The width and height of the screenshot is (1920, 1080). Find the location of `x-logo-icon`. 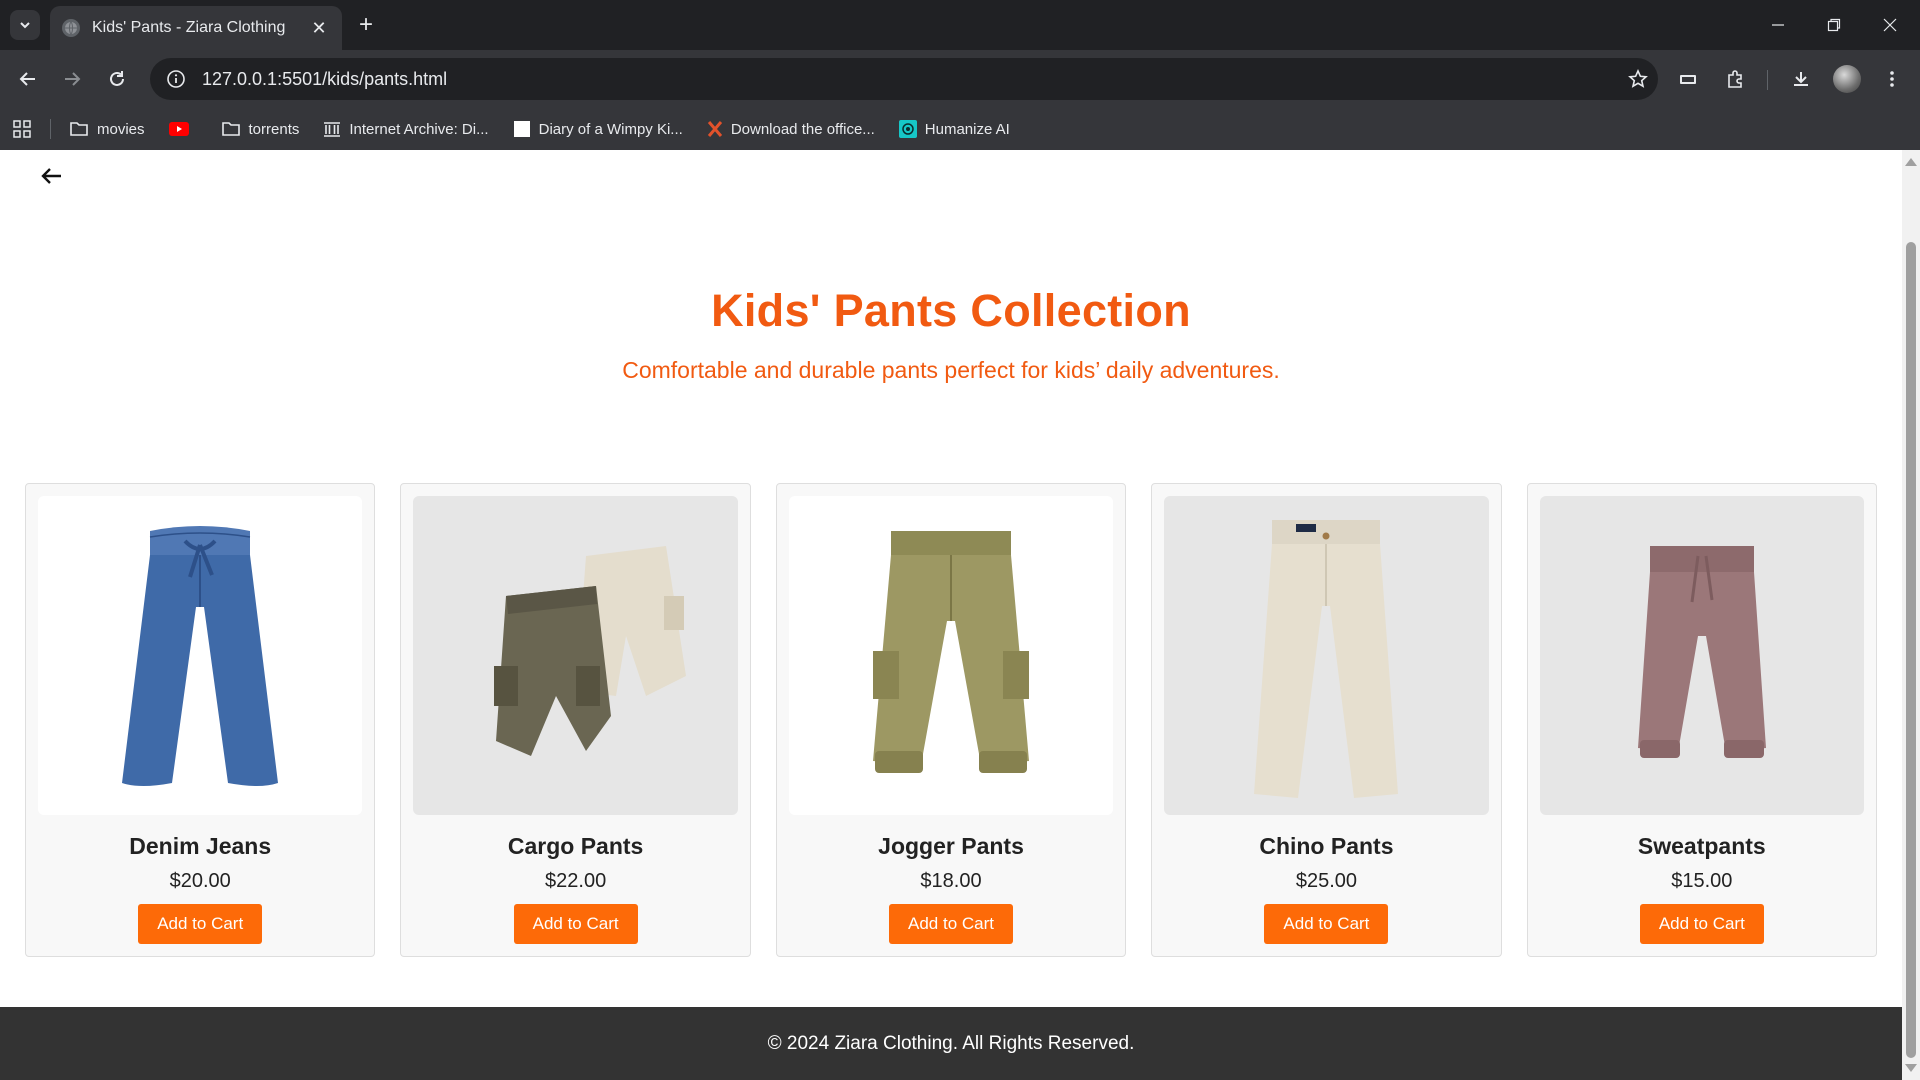

x-logo-icon is located at coordinates (715, 129).